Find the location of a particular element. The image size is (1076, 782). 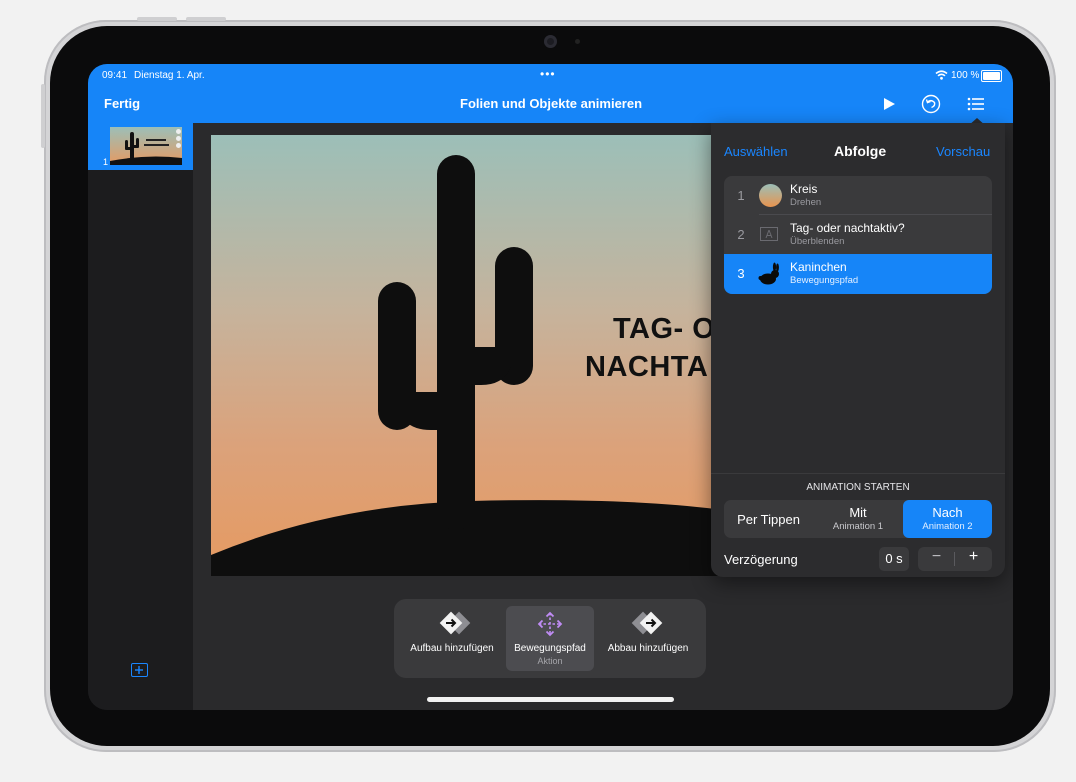

item-name: Tag- oder nachtaktiv? is located at coordinates (847, 228).